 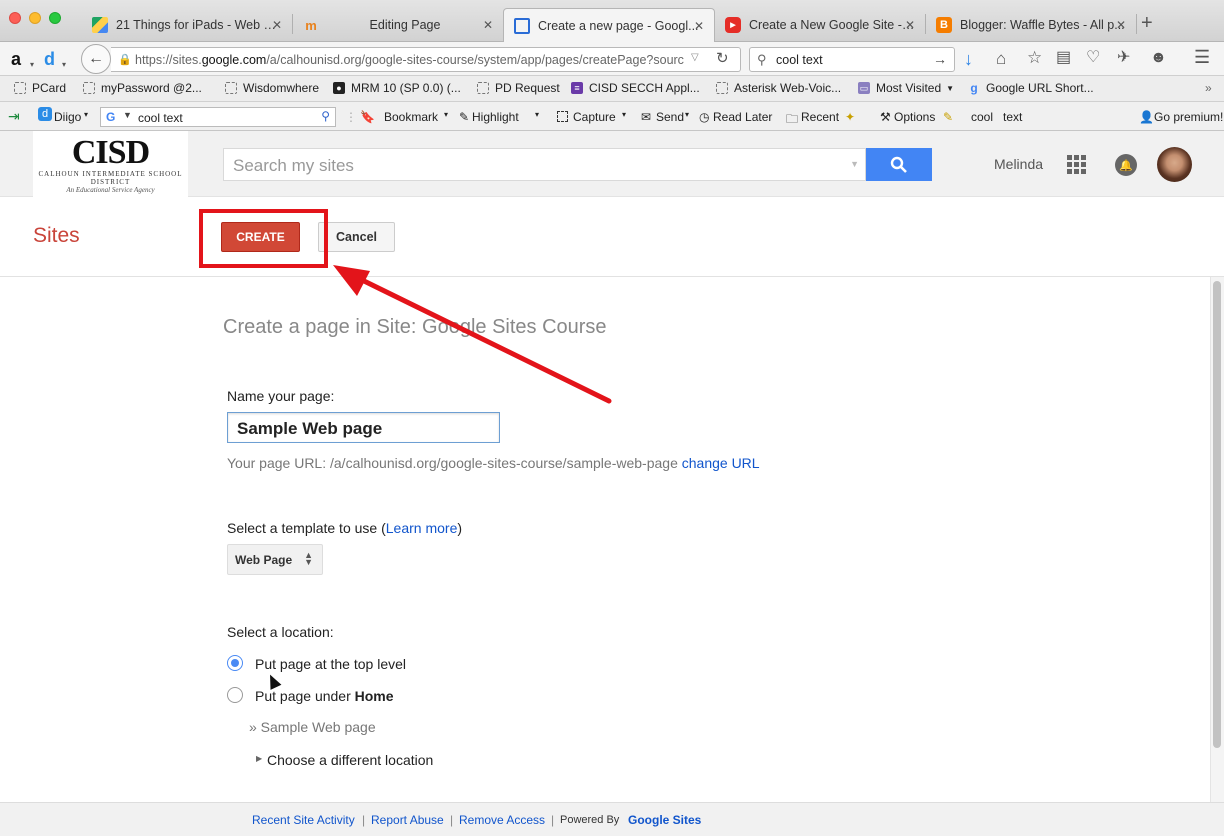 What do you see at coordinates (1136, 24) in the screenshot?
I see `tab-divider` at bounding box center [1136, 24].